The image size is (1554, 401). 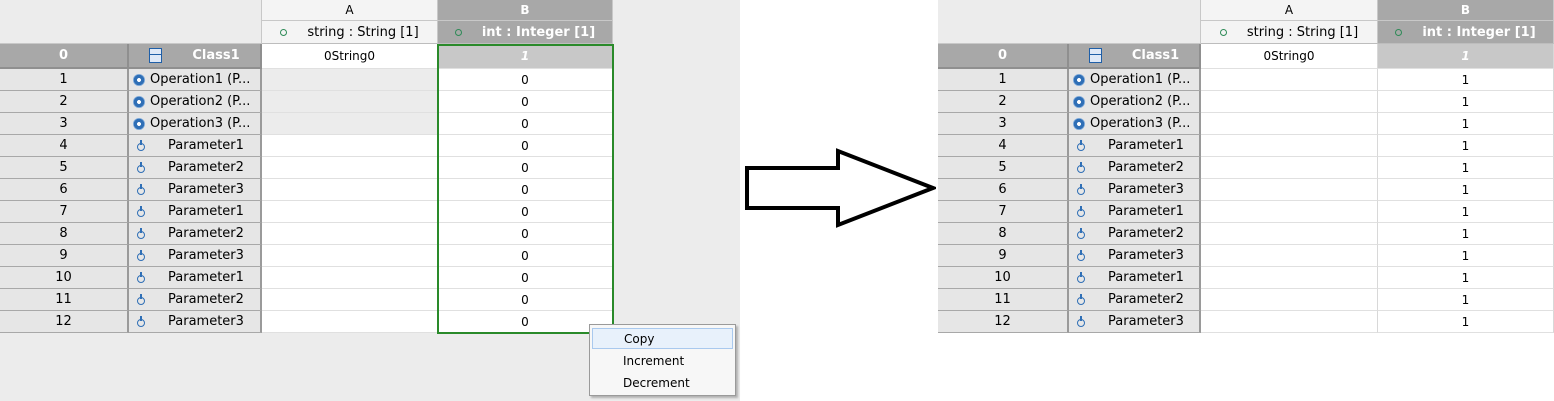 I want to click on property-header-b: int : Integer [1], so click(x=525, y=32).